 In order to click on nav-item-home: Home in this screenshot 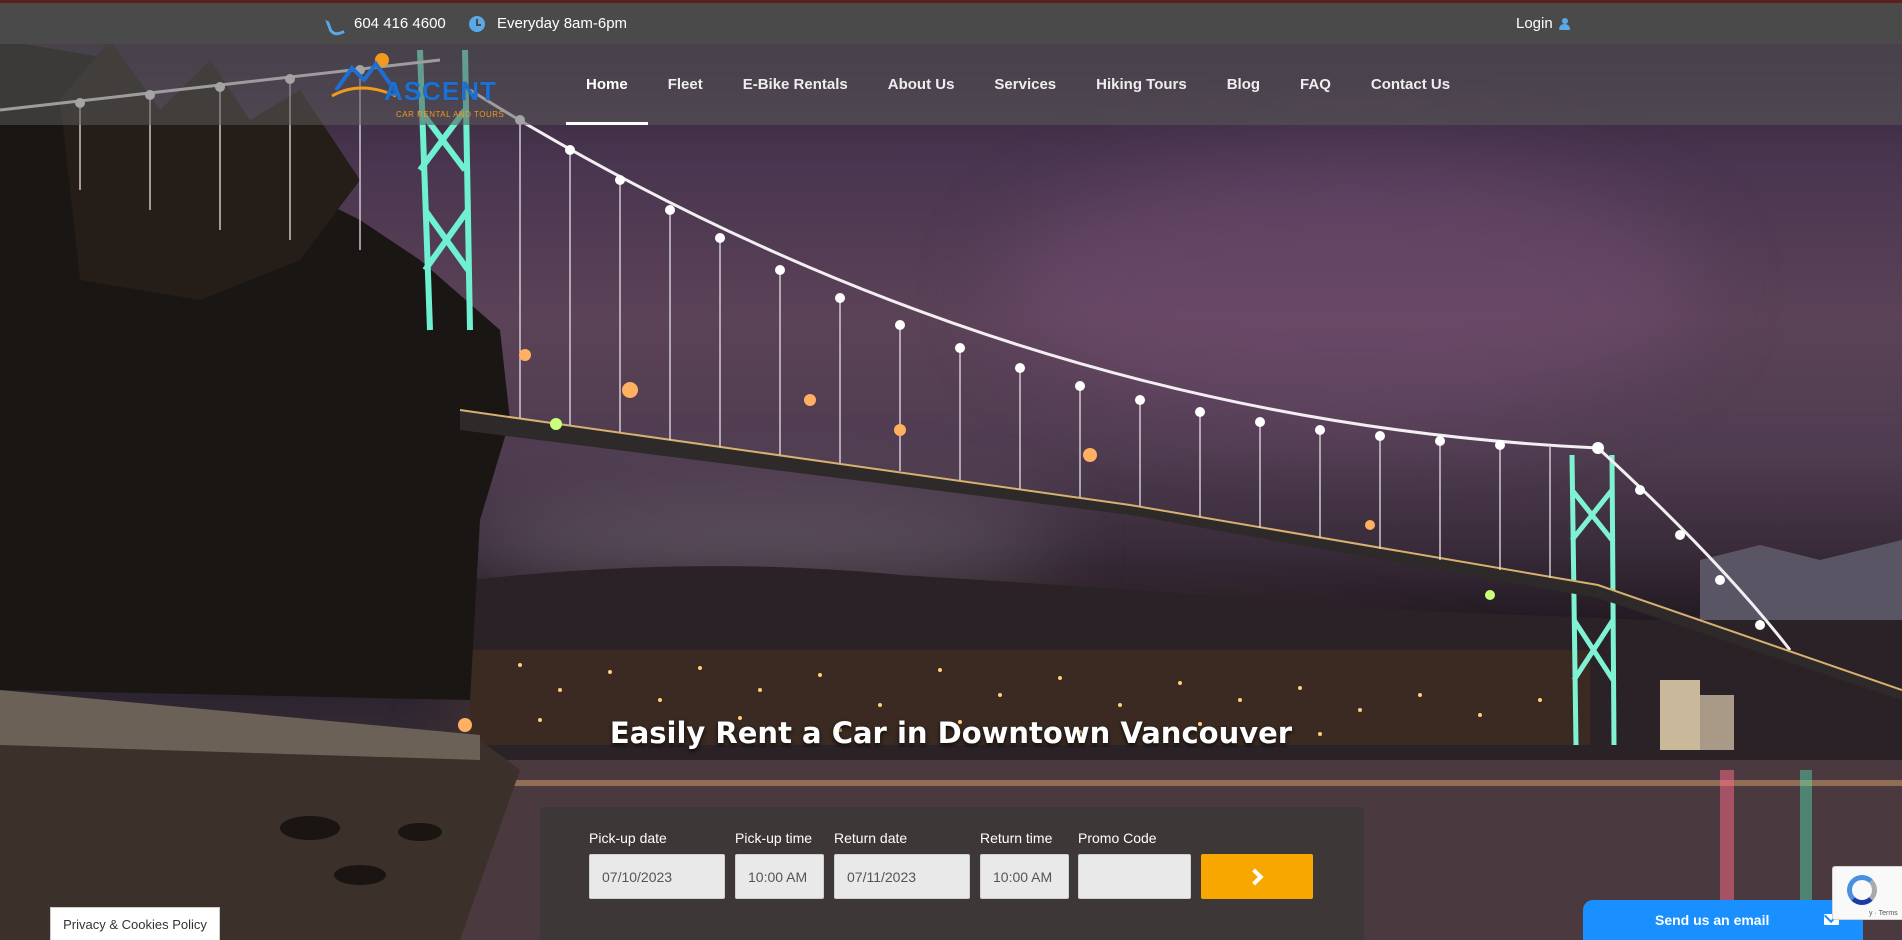, I will do `click(607, 84)`.